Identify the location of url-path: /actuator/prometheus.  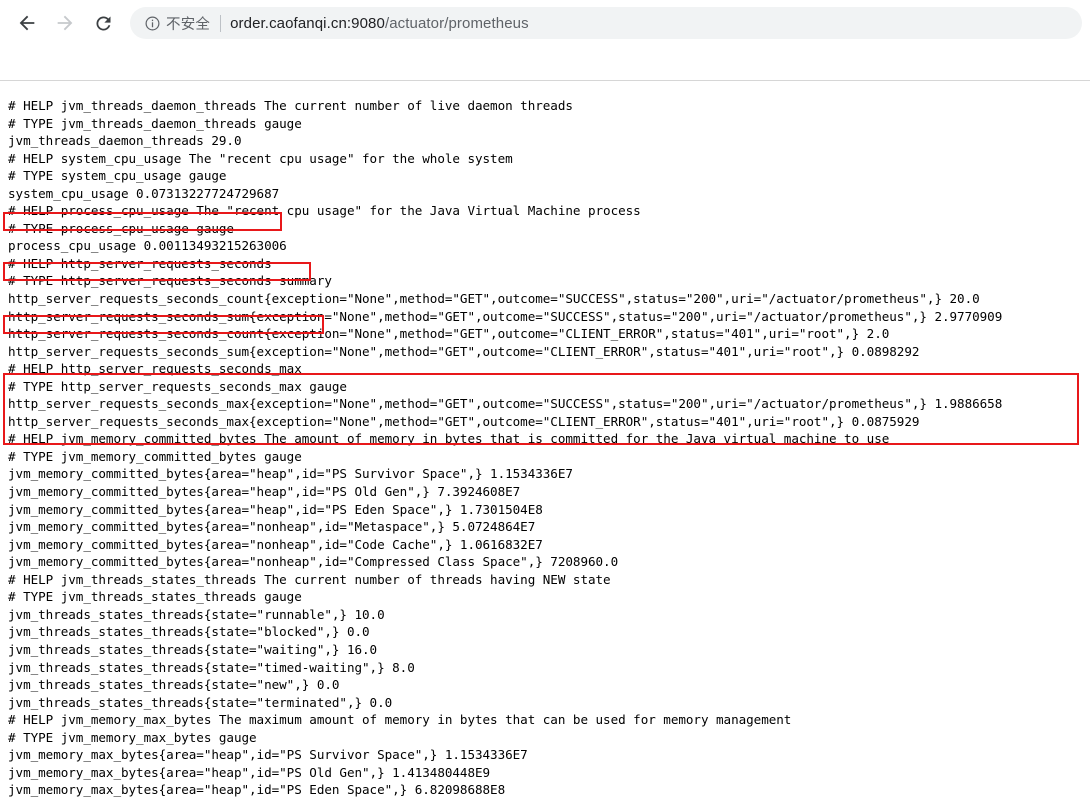
(456, 23).